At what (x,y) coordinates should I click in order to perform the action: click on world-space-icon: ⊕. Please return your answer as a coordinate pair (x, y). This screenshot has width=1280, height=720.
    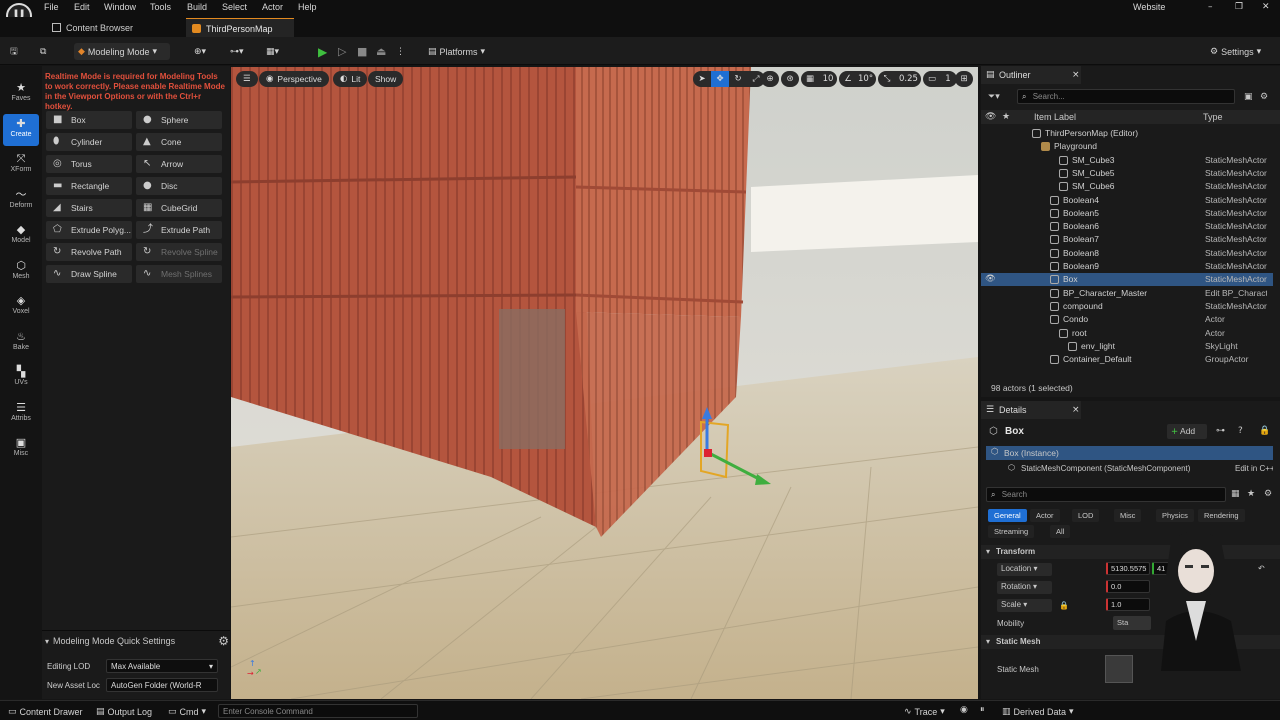
    Looking at the image, I should click on (770, 79).